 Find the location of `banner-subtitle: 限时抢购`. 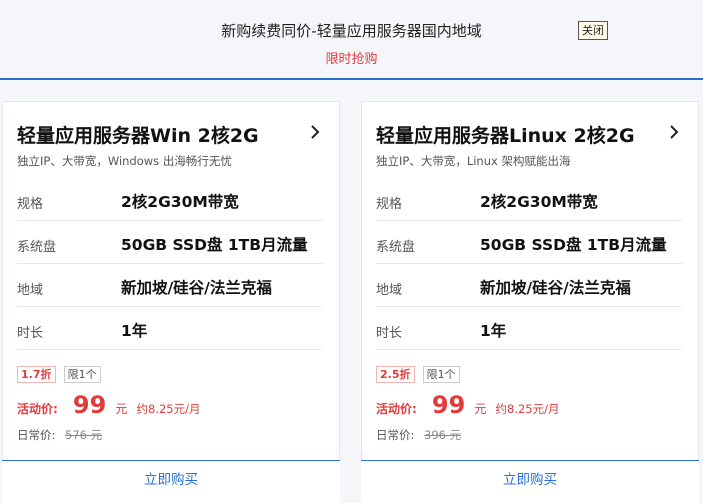

banner-subtitle: 限时抢购 is located at coordinates (351, 59).